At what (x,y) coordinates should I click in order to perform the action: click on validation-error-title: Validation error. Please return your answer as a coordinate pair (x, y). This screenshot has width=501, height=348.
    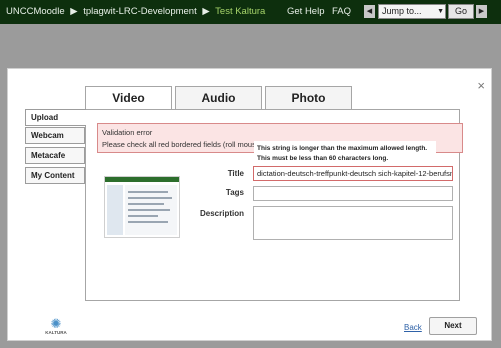
    Looking at the image, I should click on (127, 132).